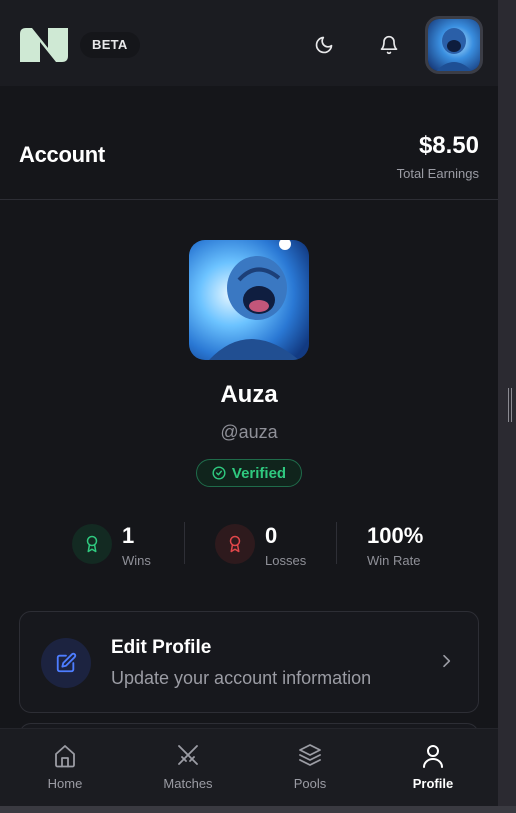 The image size is (516, 813). I want to click on window-side-panel, so click(507, 406).